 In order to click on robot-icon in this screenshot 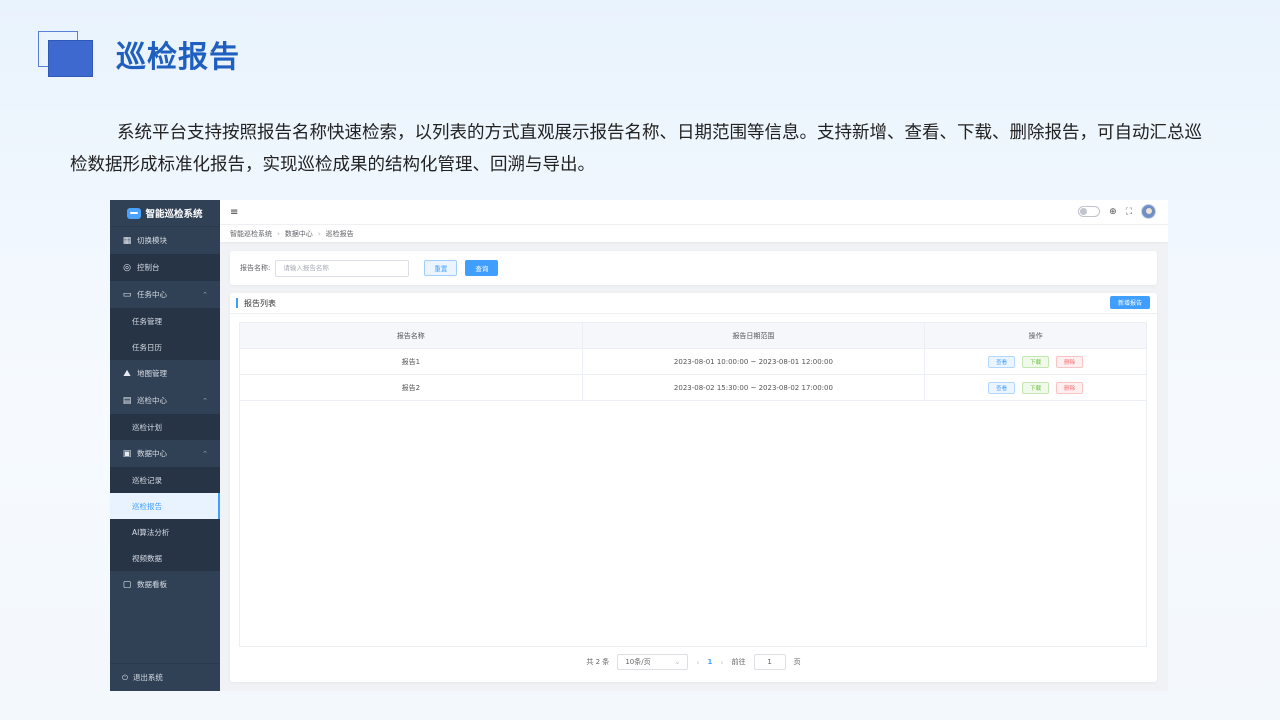, I will do `click(134, 213)`.